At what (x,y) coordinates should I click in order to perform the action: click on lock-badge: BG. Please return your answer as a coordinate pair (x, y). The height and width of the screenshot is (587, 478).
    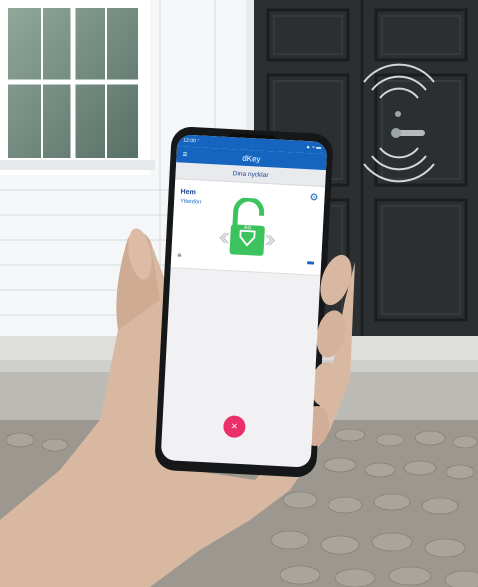
    Looking at the image, I should click on (248, 228).